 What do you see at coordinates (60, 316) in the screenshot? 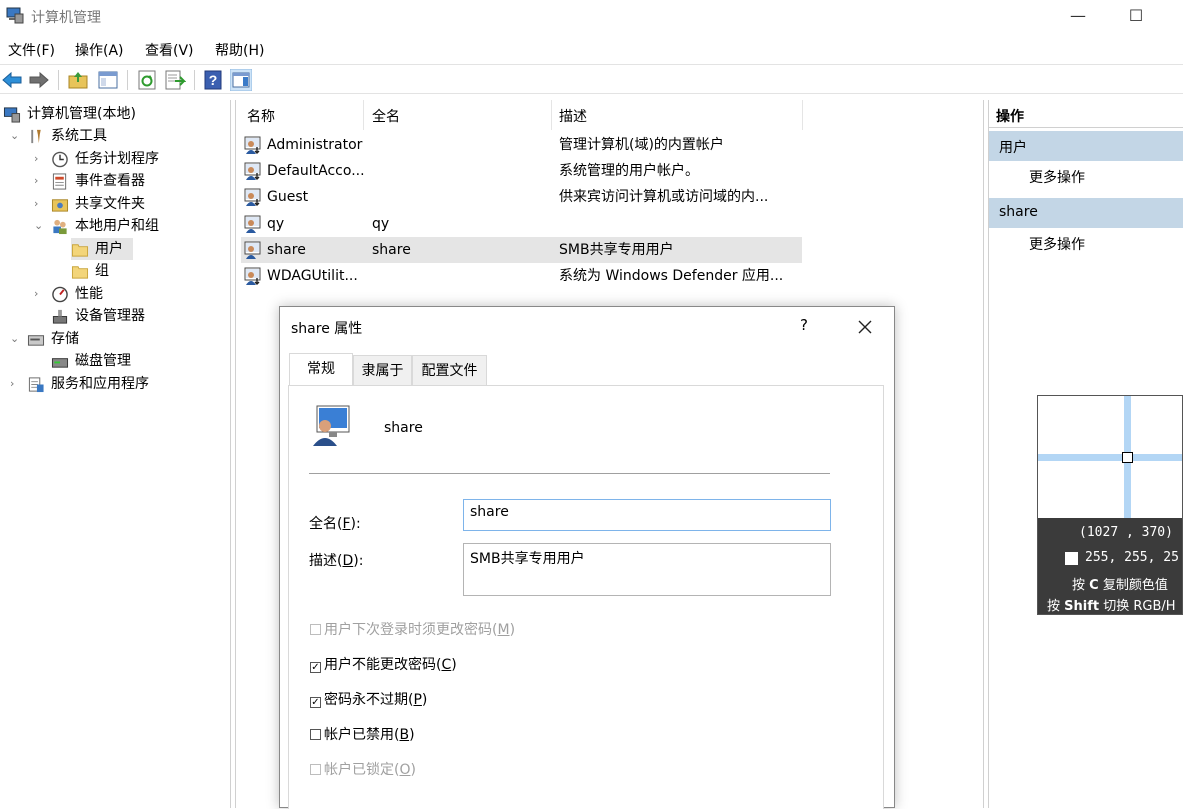
I see `device-manager-icon` at bounding box center [60, 316].